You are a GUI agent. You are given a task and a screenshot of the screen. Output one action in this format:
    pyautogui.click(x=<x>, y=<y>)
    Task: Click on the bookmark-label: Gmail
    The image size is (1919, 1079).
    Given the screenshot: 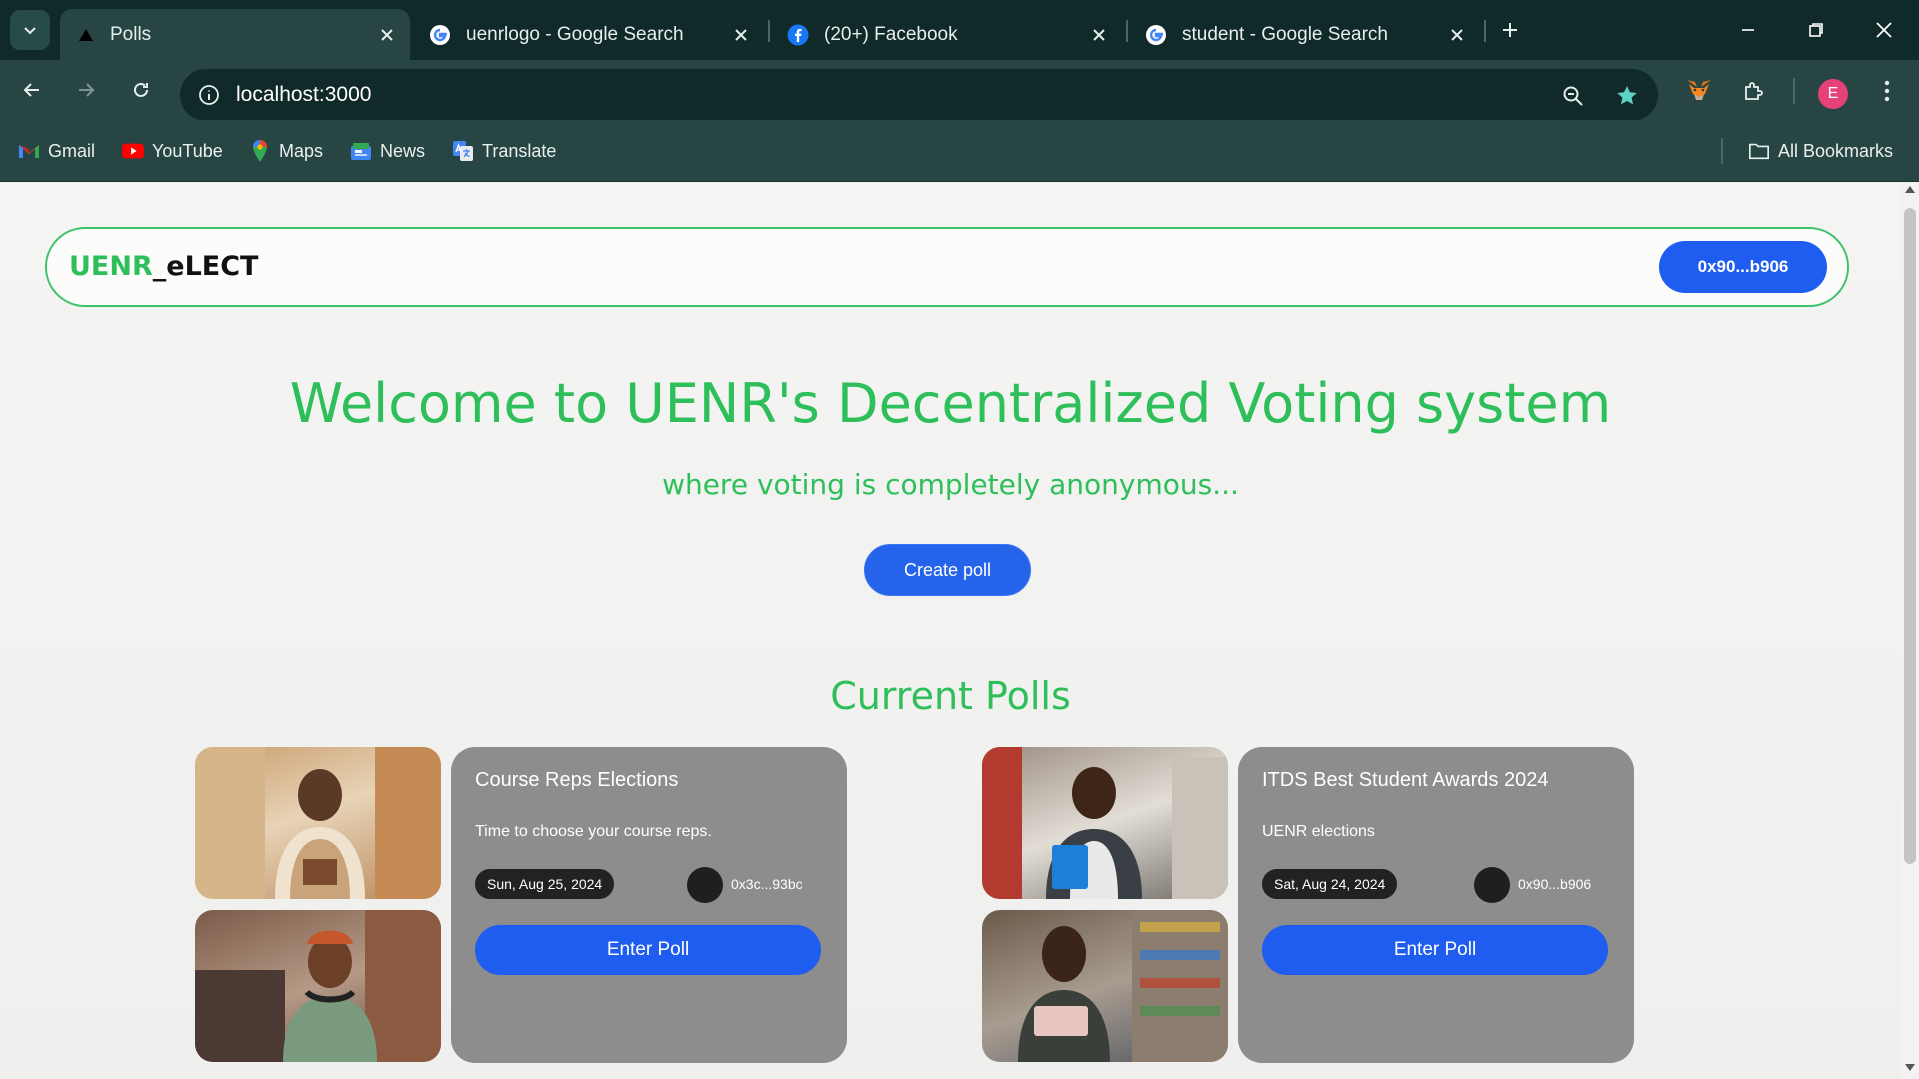 What is the action you would take?
    pyautogui.click(x=72, y=150)
    